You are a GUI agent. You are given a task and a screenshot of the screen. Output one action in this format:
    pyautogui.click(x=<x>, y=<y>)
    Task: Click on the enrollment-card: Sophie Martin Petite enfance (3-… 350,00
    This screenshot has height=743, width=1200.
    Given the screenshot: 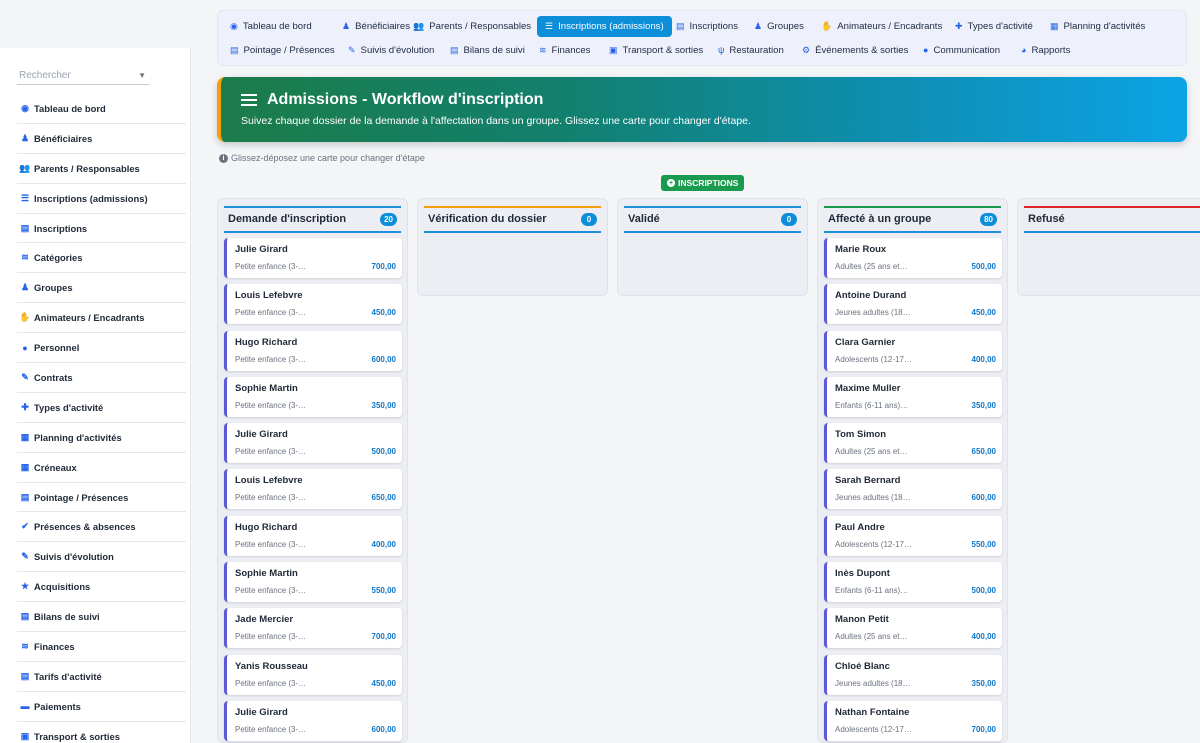 What is the action you would take?
    pyautogui.click(x=313, y=396)
    